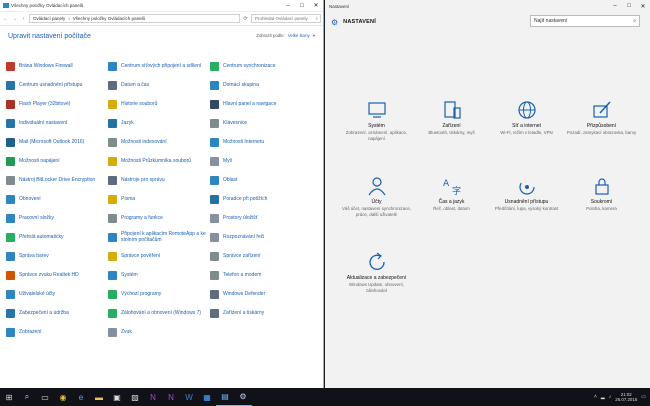  What do you see at coordinates (451, 133) in the screenshot?
I see `settings-tile-2: Zařízení Bluetooth, tiskárny, myš` at bounding box center [451, 133].